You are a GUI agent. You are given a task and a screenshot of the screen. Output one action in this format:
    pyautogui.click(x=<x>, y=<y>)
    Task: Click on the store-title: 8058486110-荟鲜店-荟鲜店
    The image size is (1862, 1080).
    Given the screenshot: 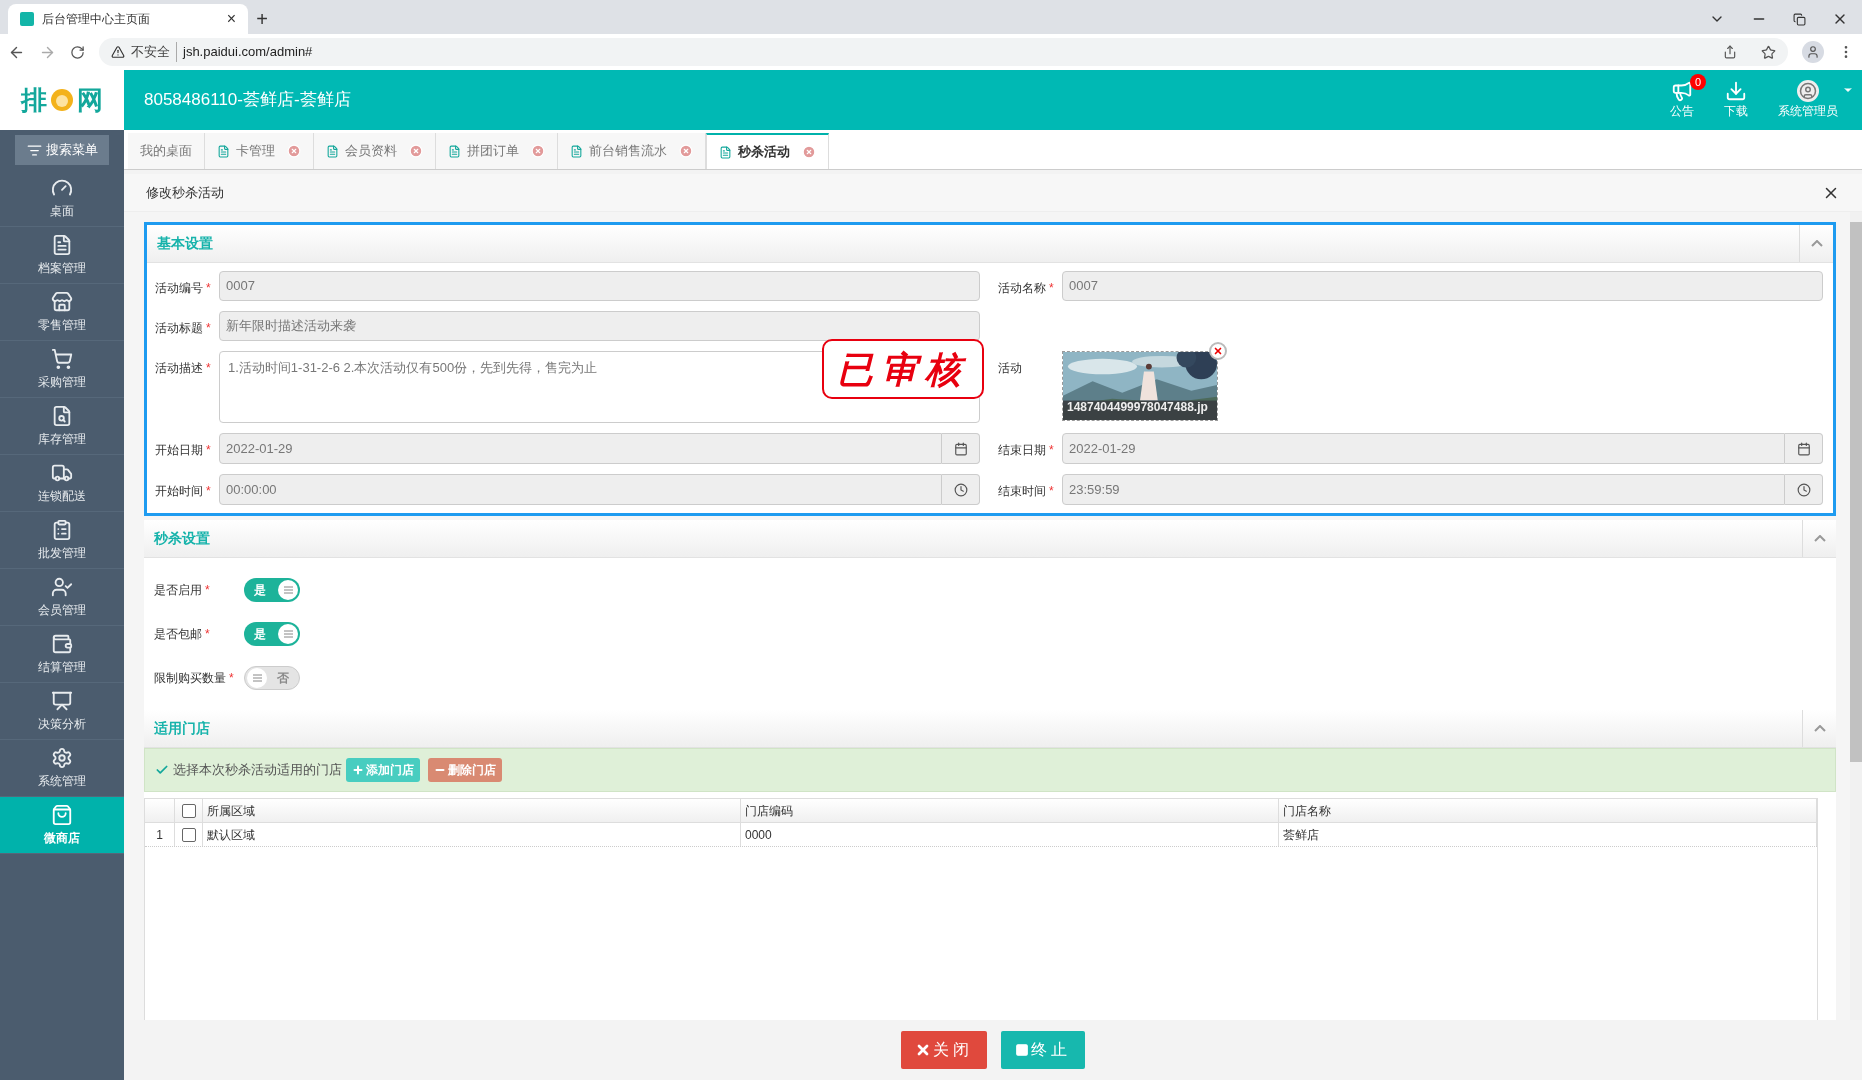 What is the action you would take?
    pyautogui.click(x=247, y=100)
    